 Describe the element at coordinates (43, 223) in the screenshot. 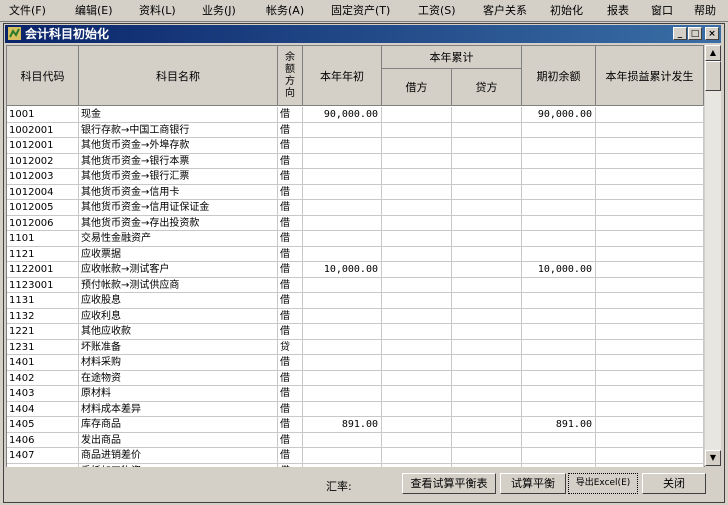

I see `cell-code: 1012006` at that location.